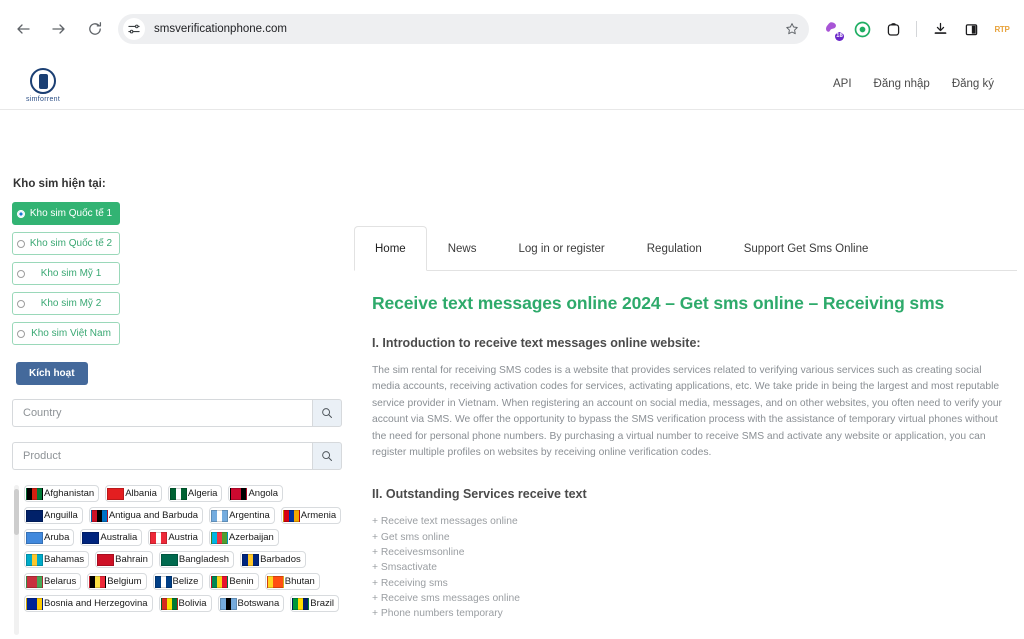  I want to click on country-chip: Belize, so click(178, 581).